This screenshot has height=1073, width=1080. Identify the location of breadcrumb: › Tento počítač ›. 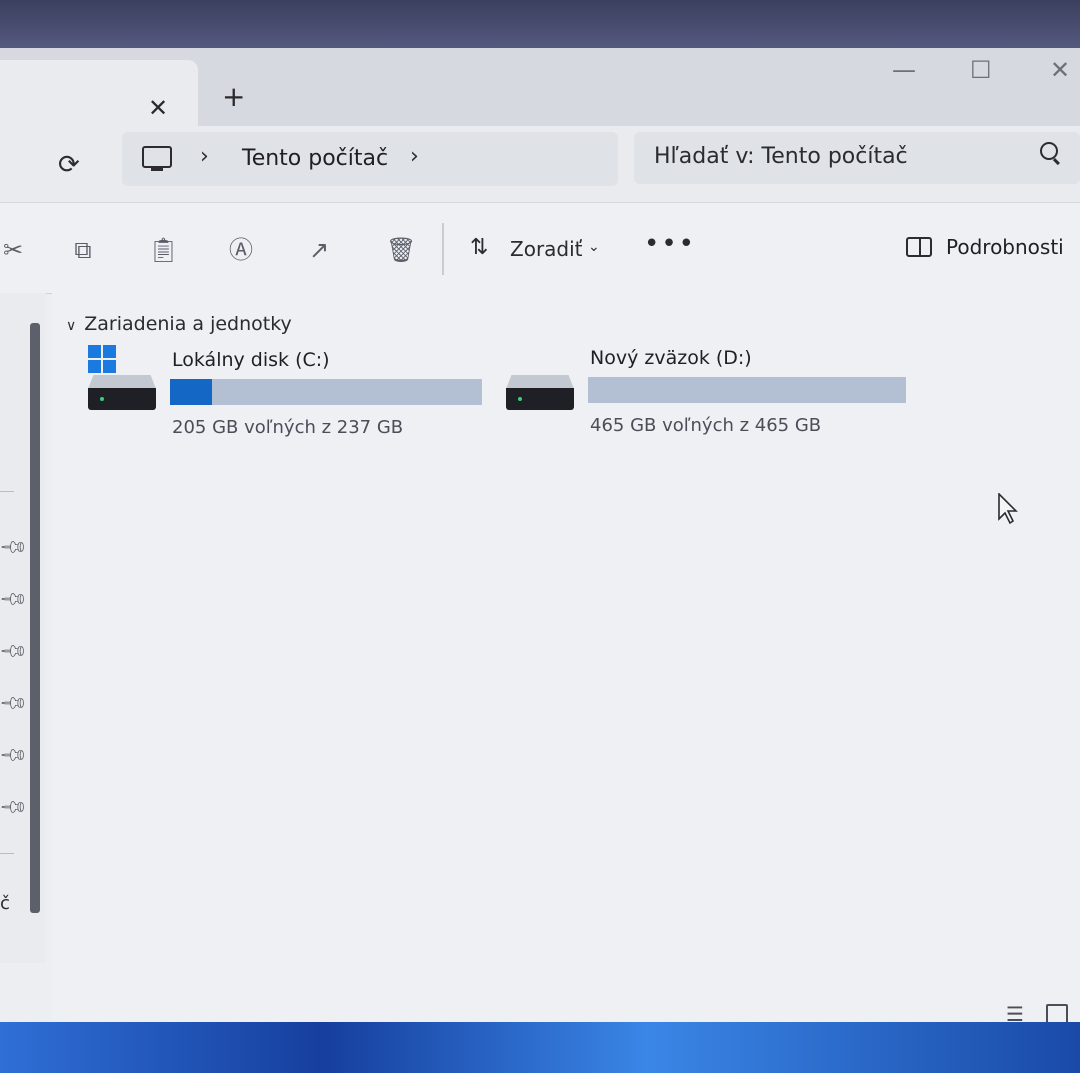
(370, 159).